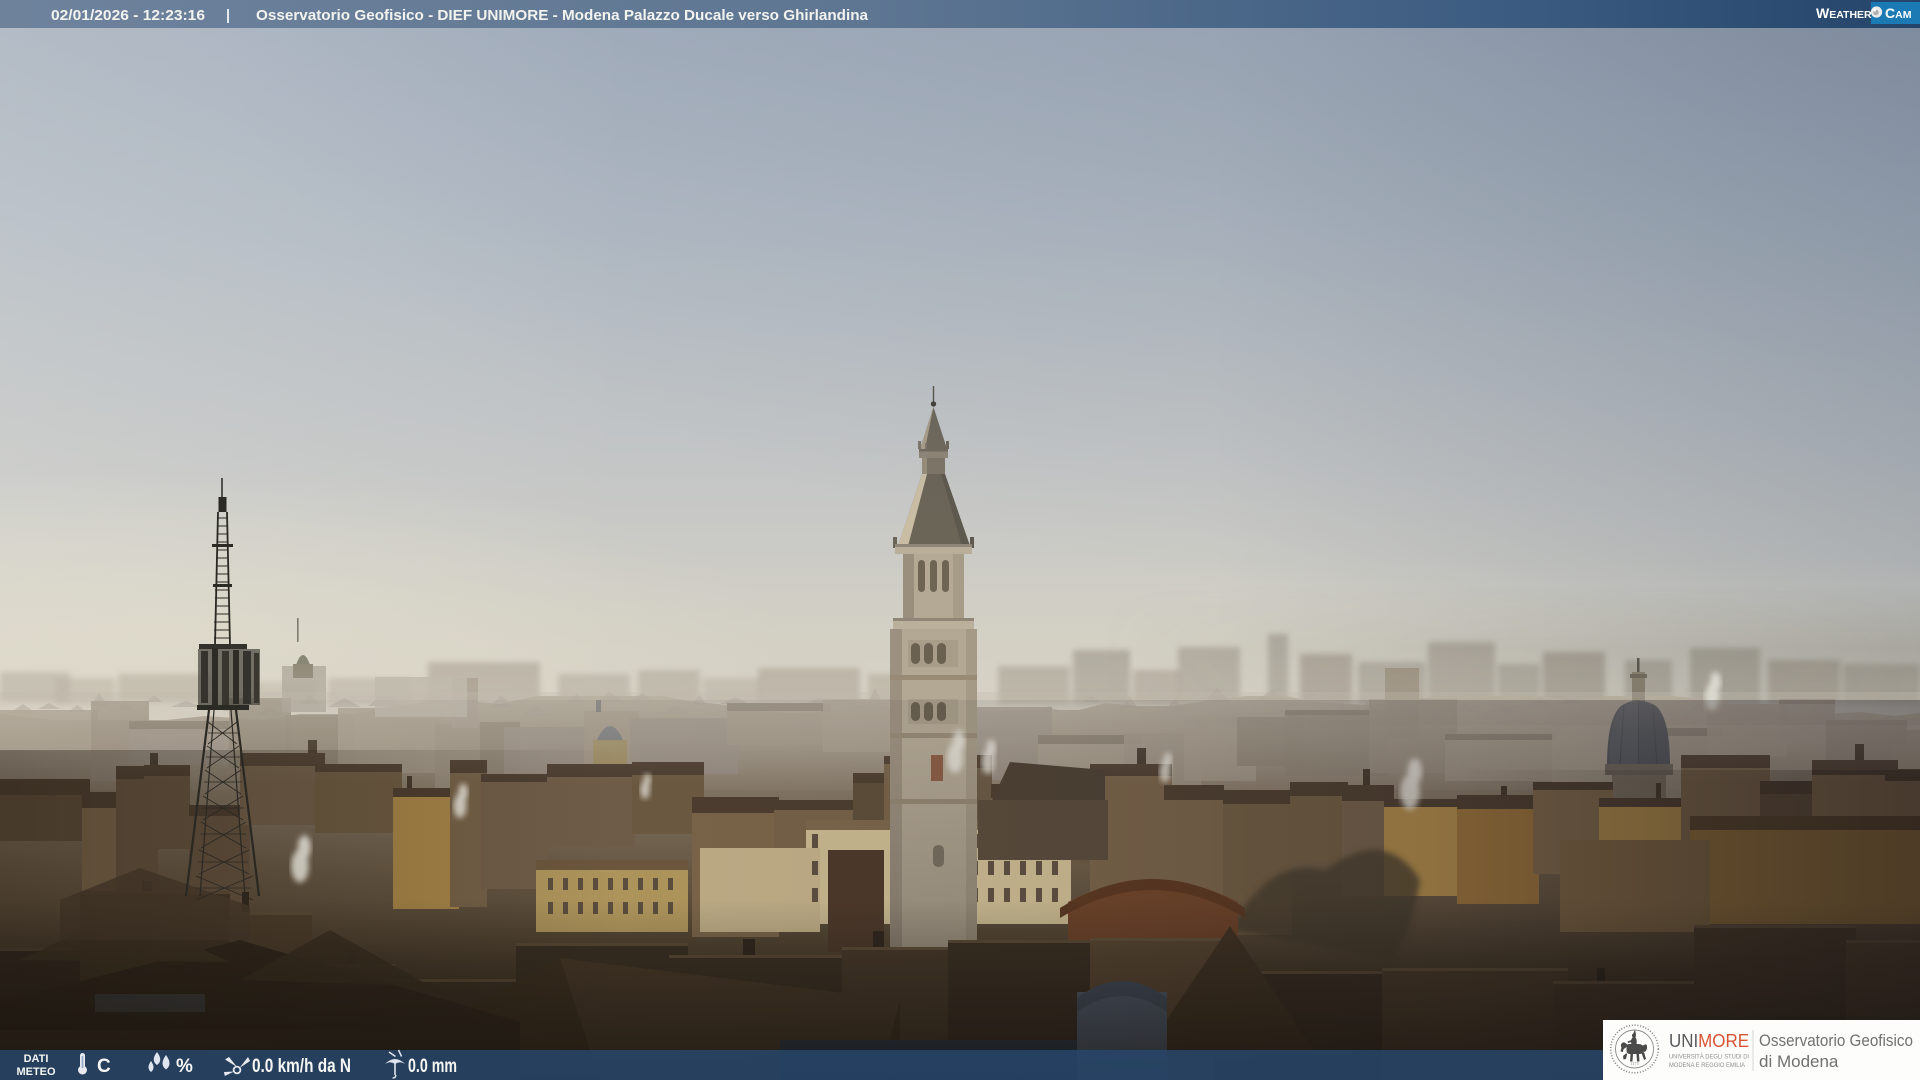 The height and width of the screenshot is (1080, 1920). Describe the element at coordinates (1707, 1065) in the screenshot. I see `svg-text: MODENA E REGGIO EMILIA` at that location.